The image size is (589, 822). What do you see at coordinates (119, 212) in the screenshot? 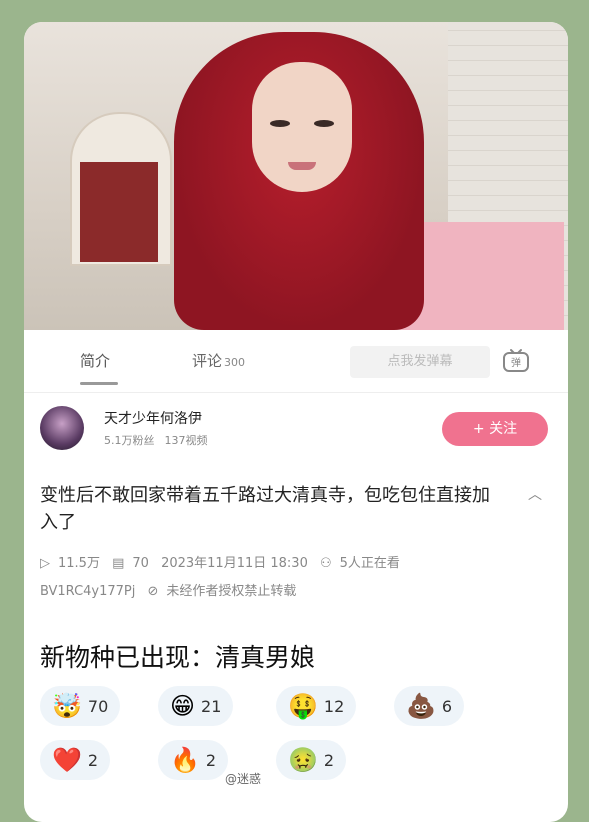
I see `mosque-door` at bounding box center [119, 212].